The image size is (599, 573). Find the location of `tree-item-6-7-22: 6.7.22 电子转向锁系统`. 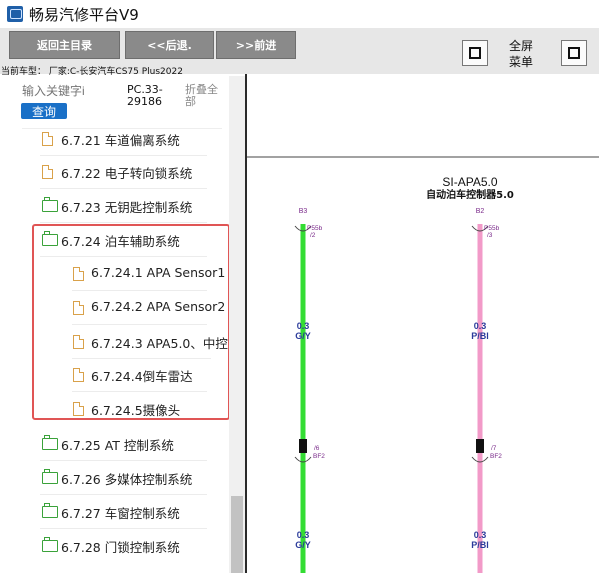

tree-item-6-7-22: 6.7.22 电子转向锁系统 is located at coordinates (112, 172).